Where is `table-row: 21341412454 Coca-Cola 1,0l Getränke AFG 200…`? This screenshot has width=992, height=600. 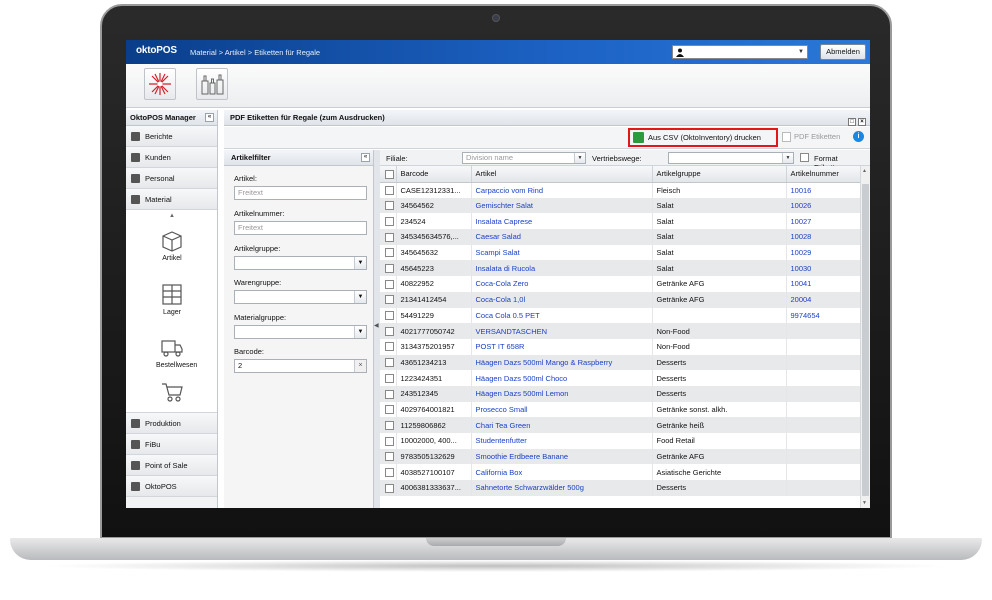 table-row: 21341412454 Coca-Cola 1,0l Getränke AFG 200… is located at coordinates (620, 299).